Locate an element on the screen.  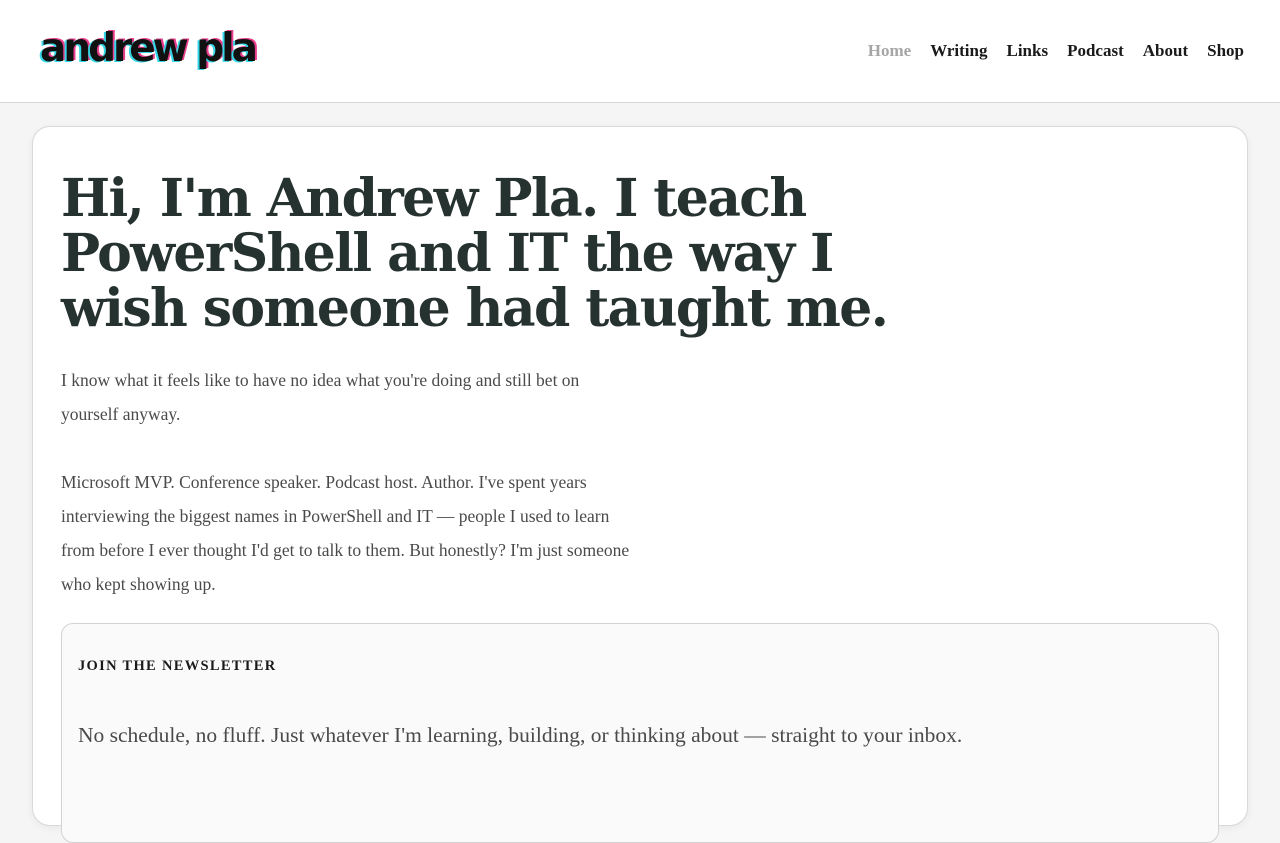
nav-link-home: Home is located at coordinates (889, 51).